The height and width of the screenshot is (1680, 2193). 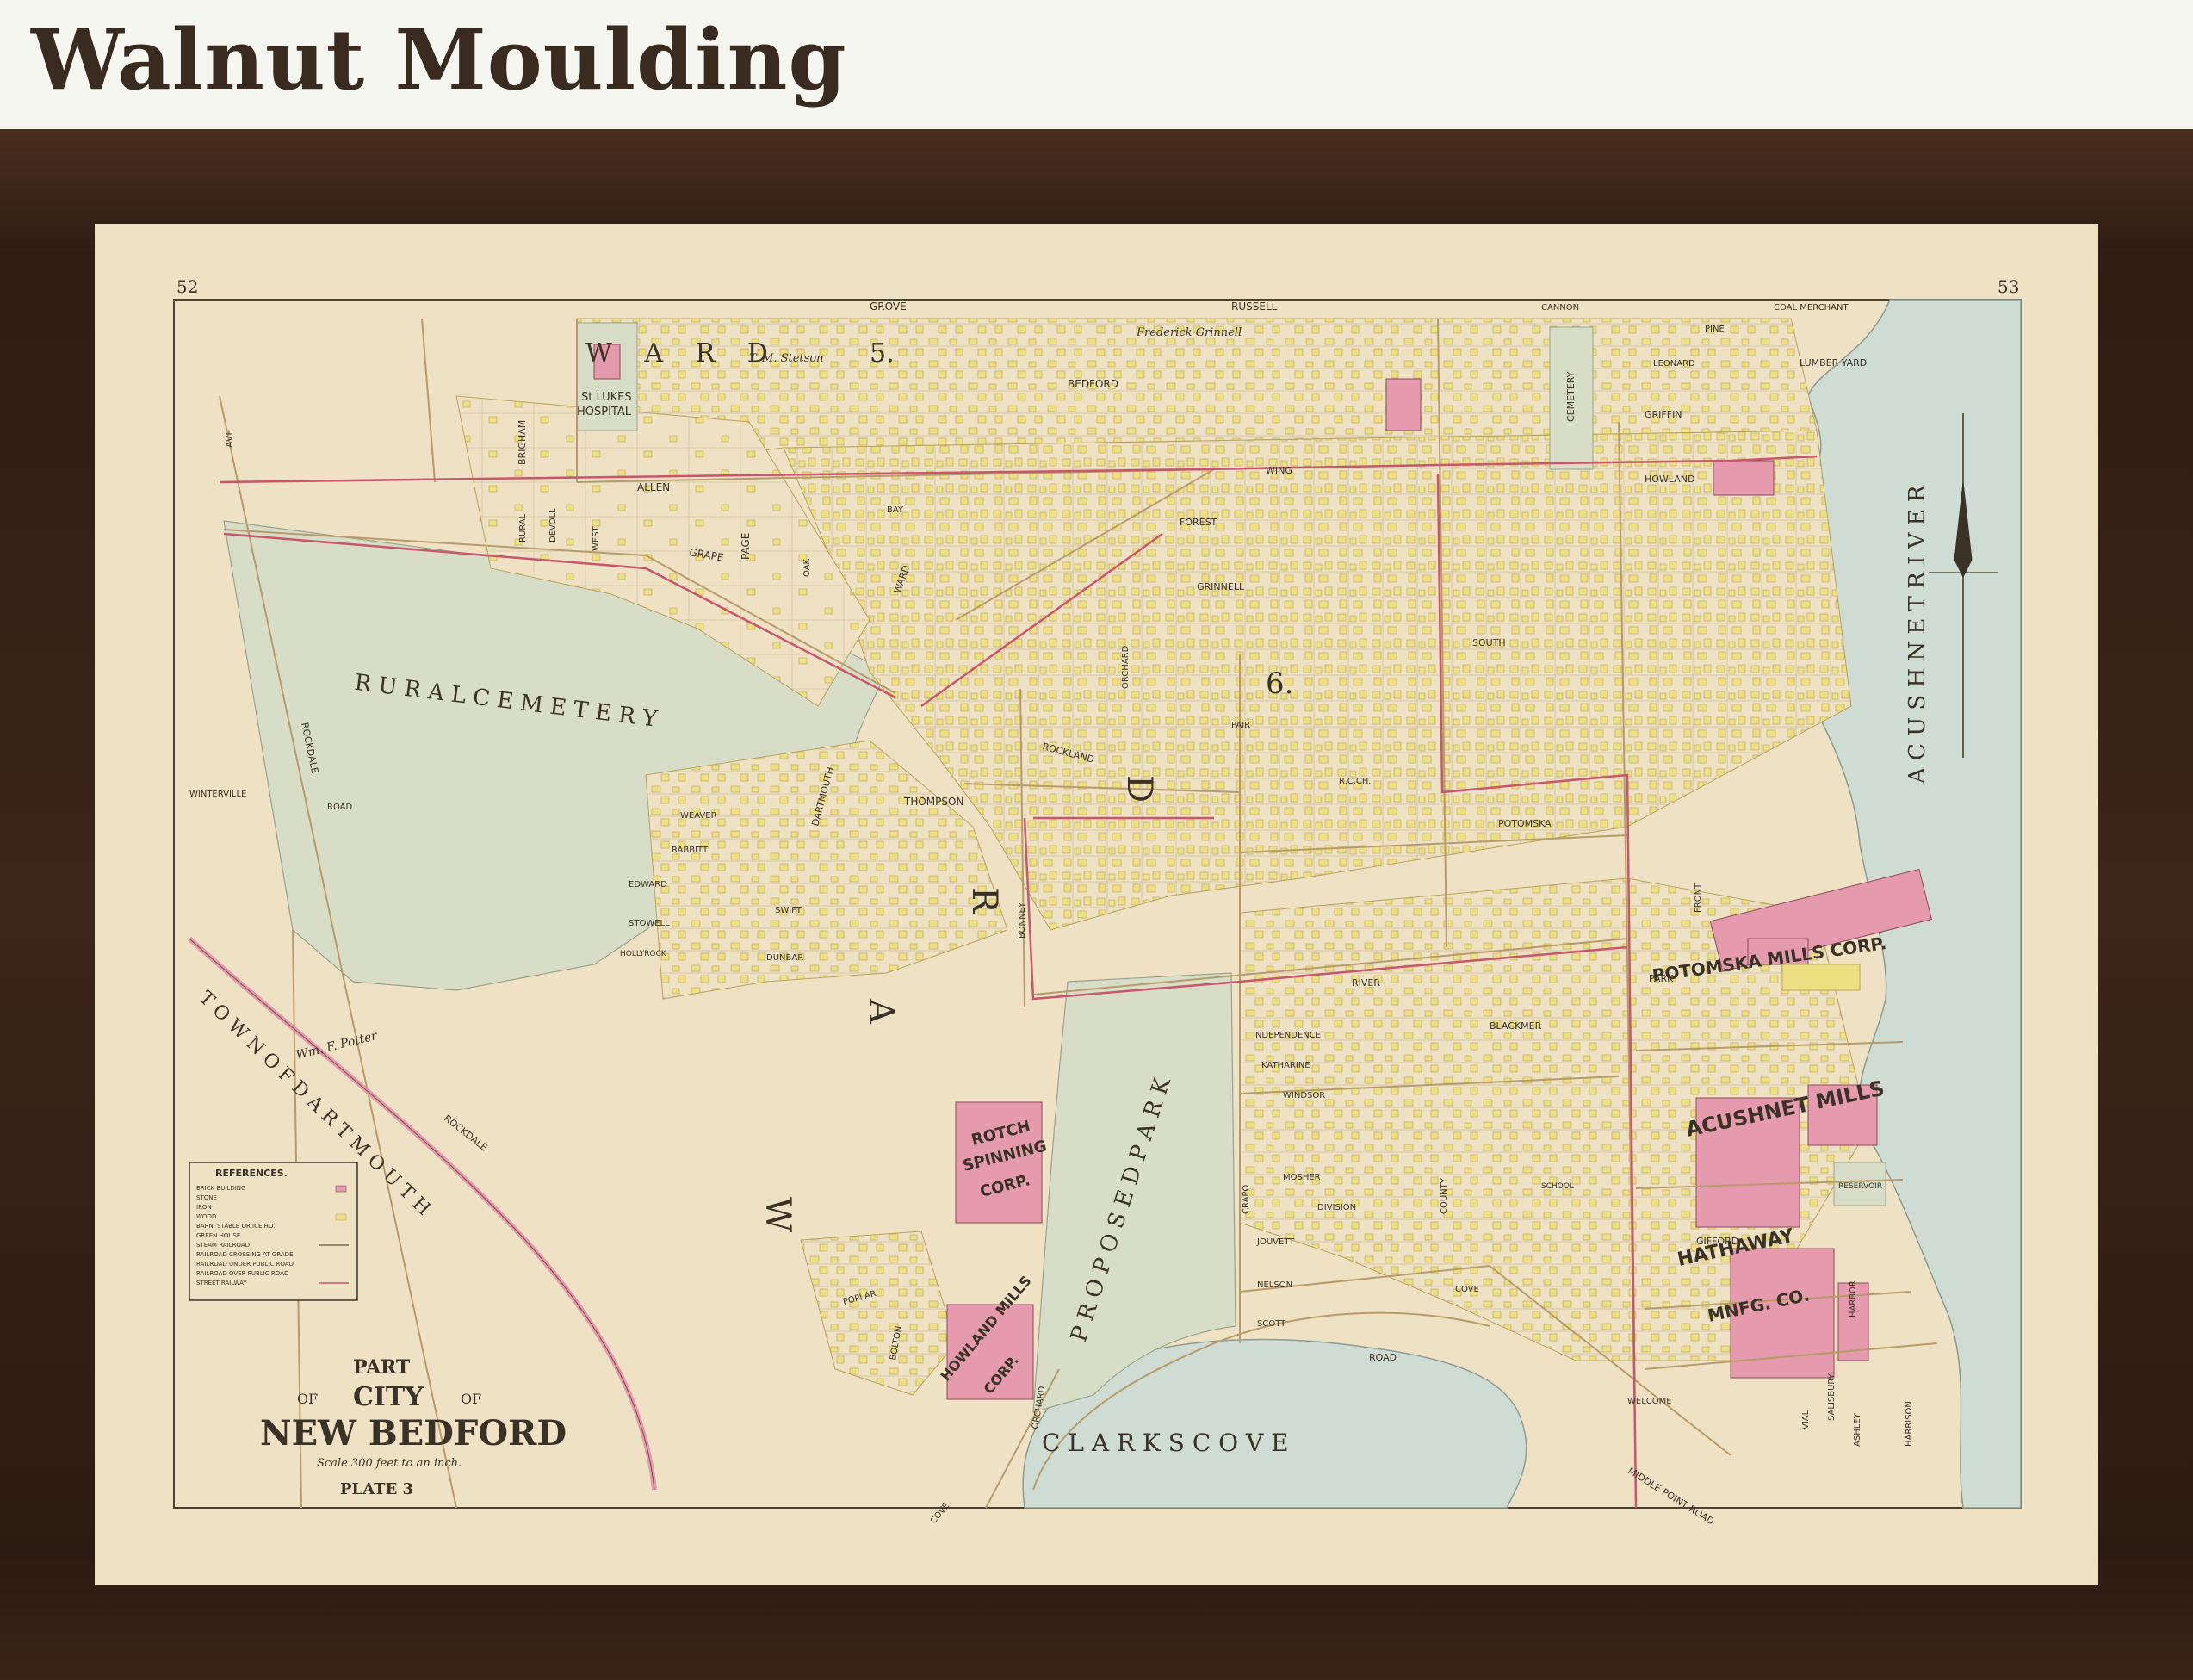 I want to click on street-ave: AVE, so click(x=229, y=439).